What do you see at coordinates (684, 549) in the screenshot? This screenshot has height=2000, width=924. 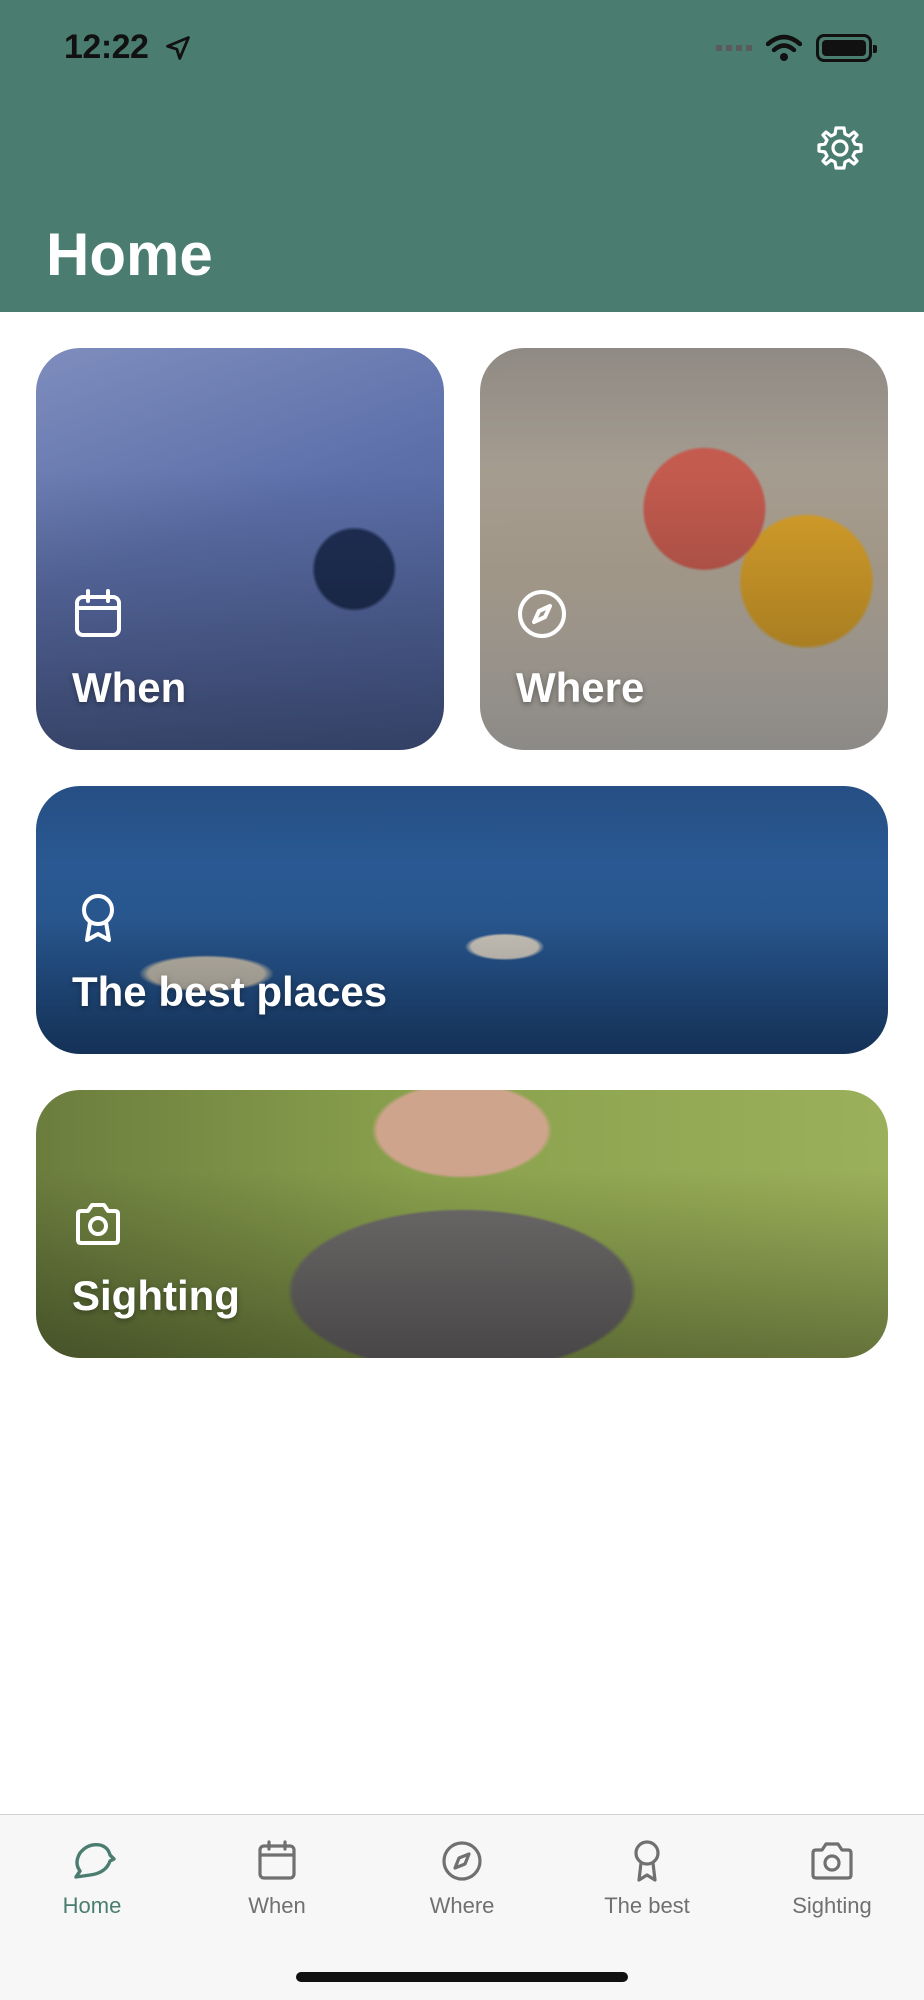 I see `card-where: Where` at bounding box center [684, 549].